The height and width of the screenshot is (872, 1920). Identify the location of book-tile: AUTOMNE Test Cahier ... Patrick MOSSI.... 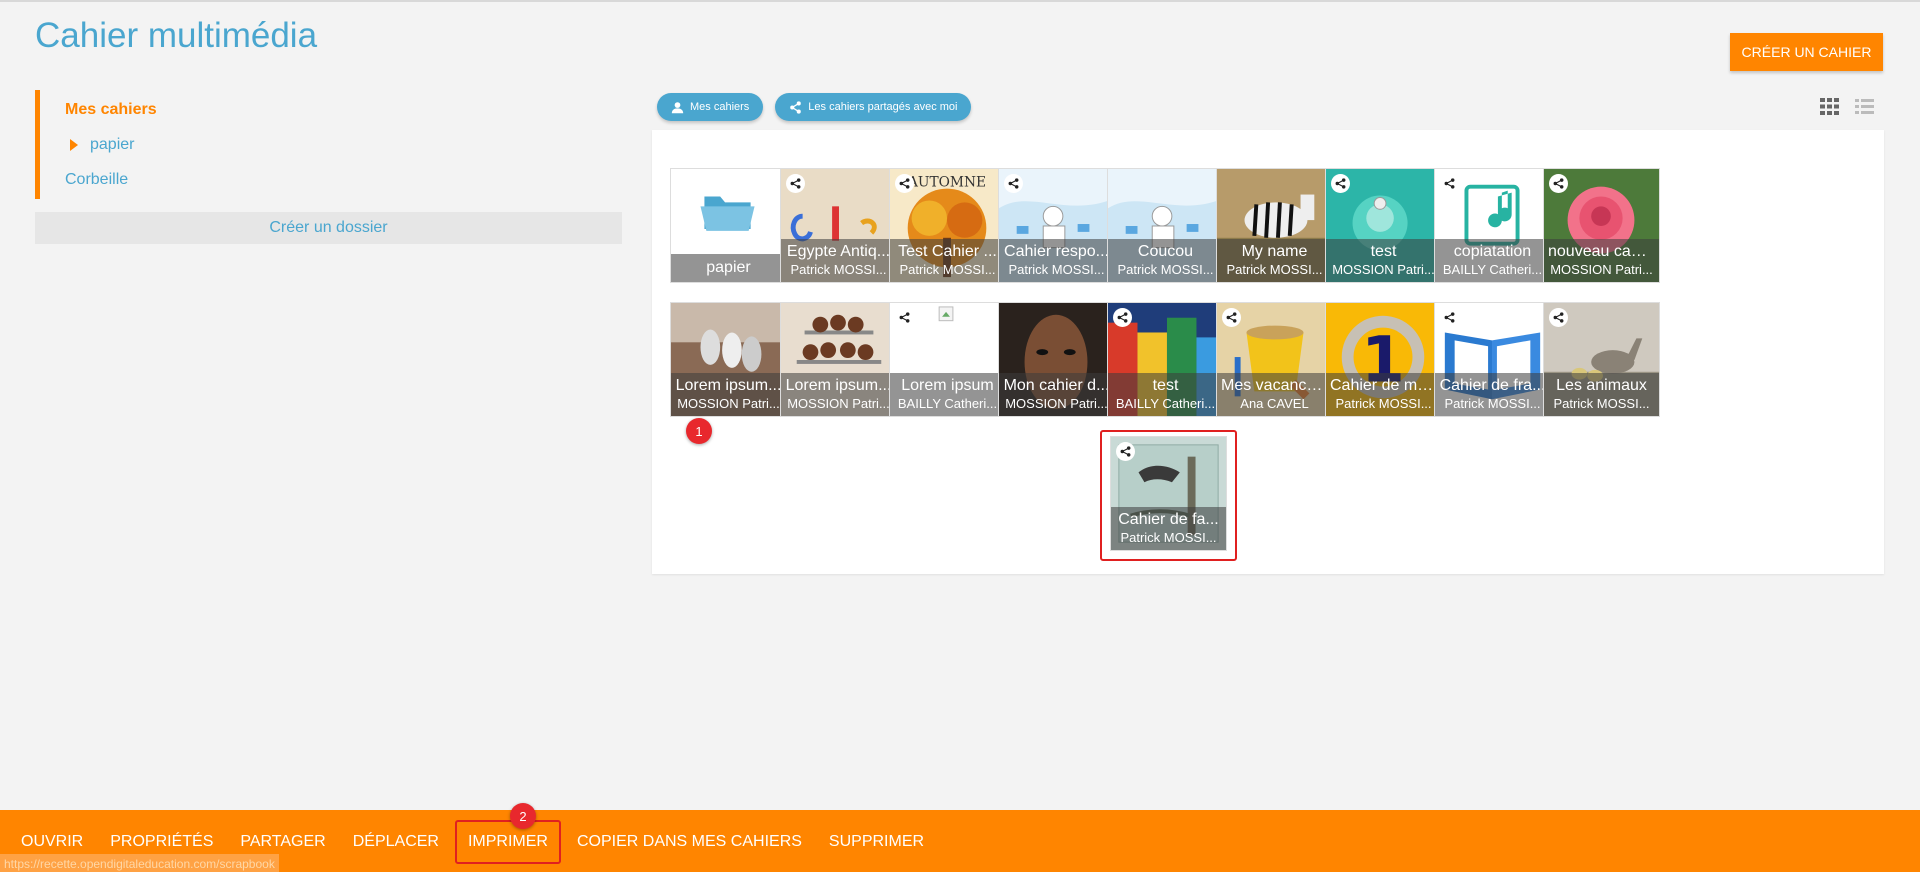
(947, 225).